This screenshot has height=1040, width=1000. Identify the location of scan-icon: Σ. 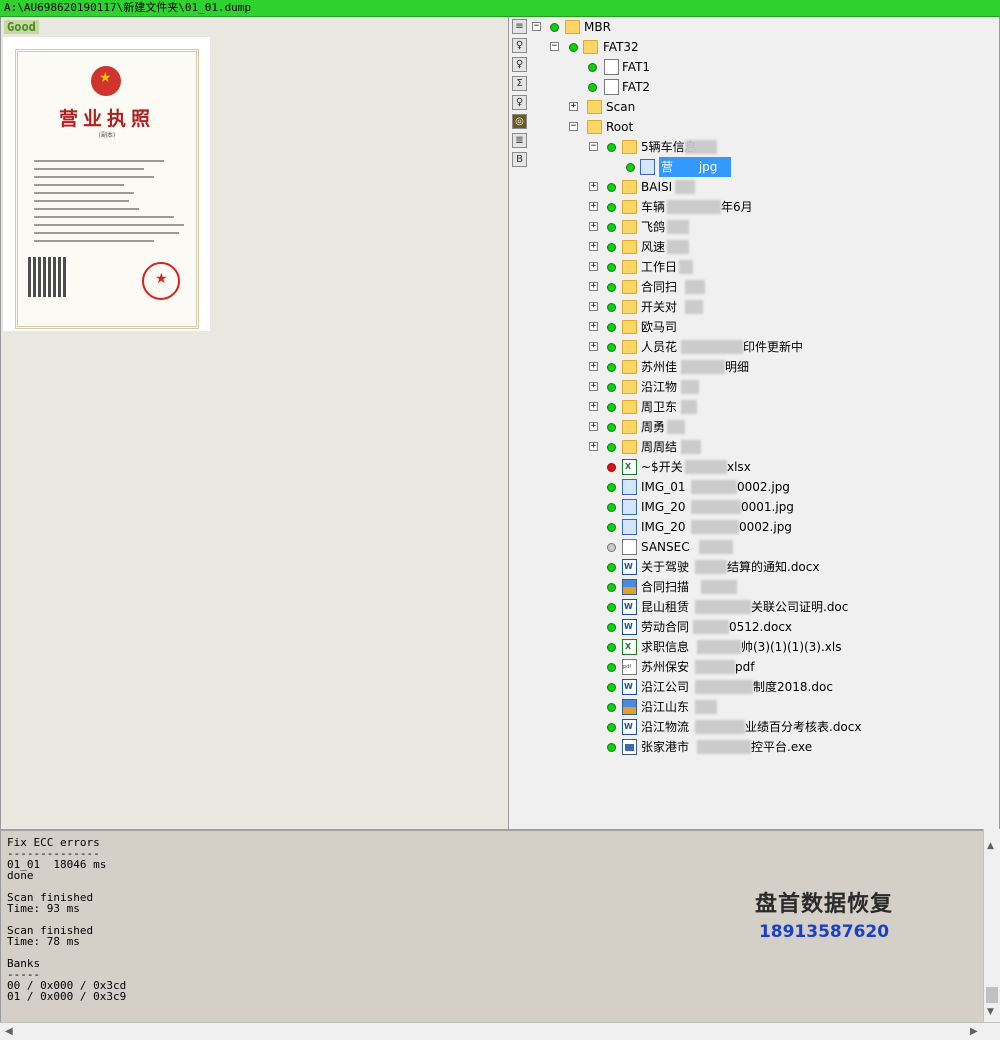
(519, 83).